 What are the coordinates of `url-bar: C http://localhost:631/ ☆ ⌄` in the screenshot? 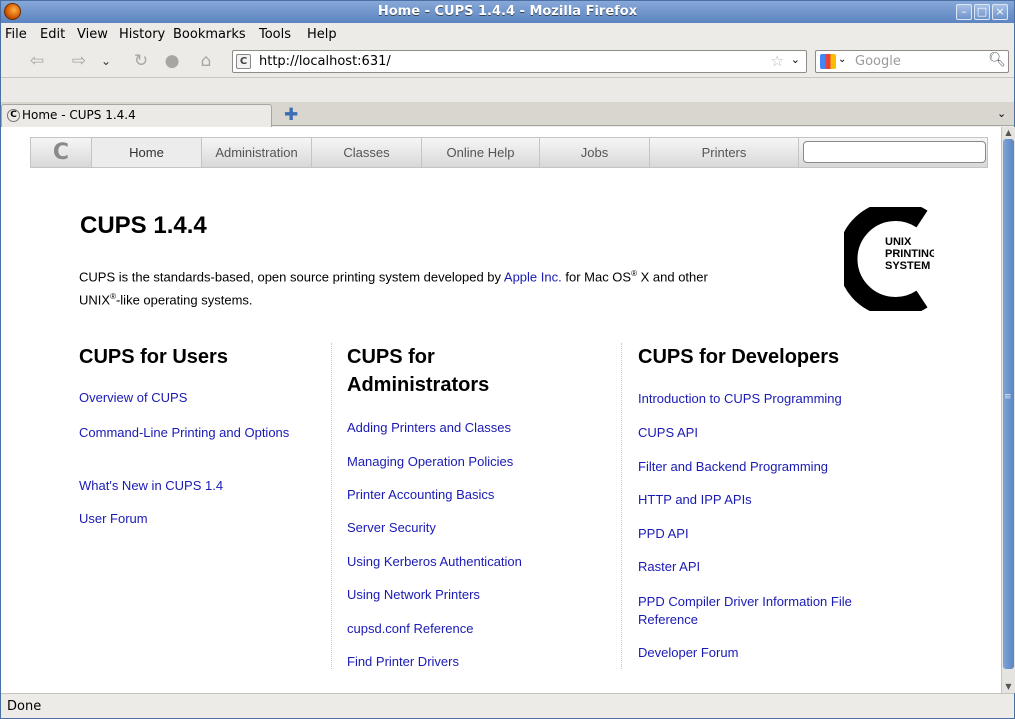 It's located at (519, 61).